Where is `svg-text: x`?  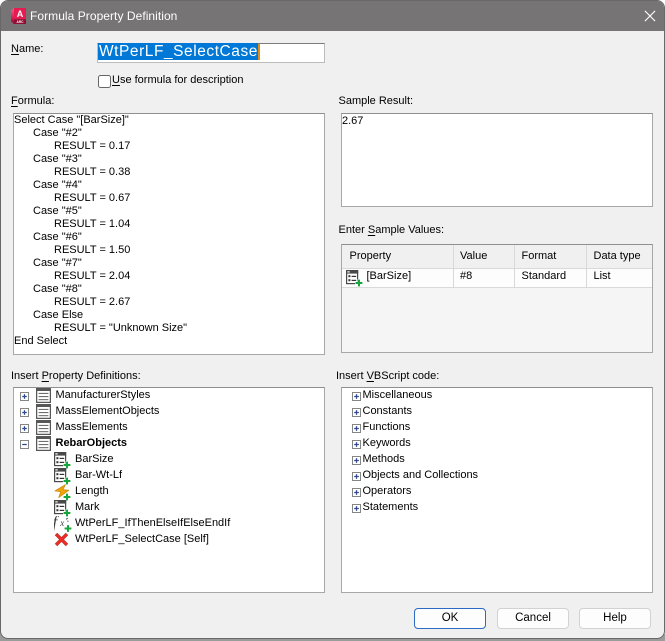 svg-text: x is located at coordinates (61, 523).